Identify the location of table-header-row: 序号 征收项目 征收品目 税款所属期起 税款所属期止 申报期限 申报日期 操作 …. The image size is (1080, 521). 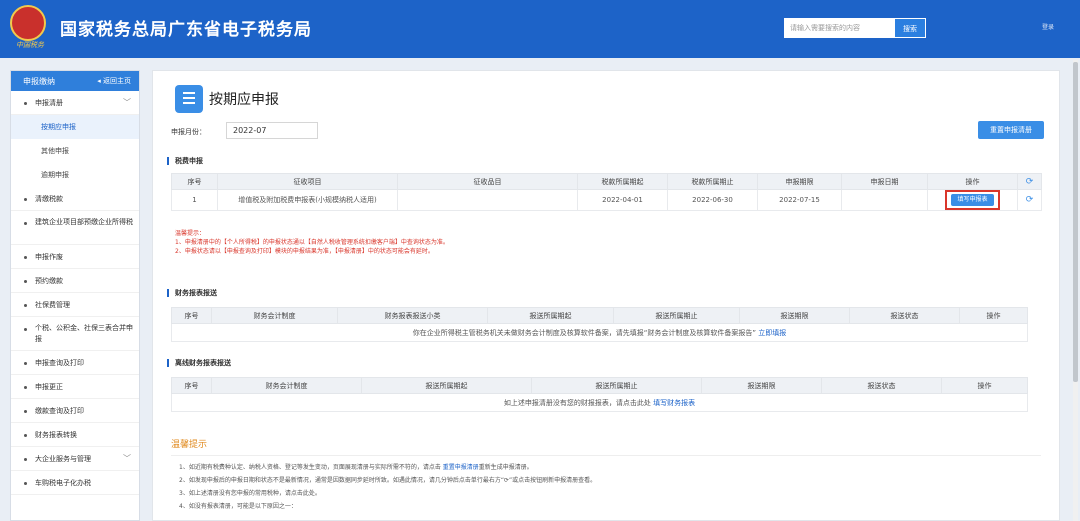
(606, 181).